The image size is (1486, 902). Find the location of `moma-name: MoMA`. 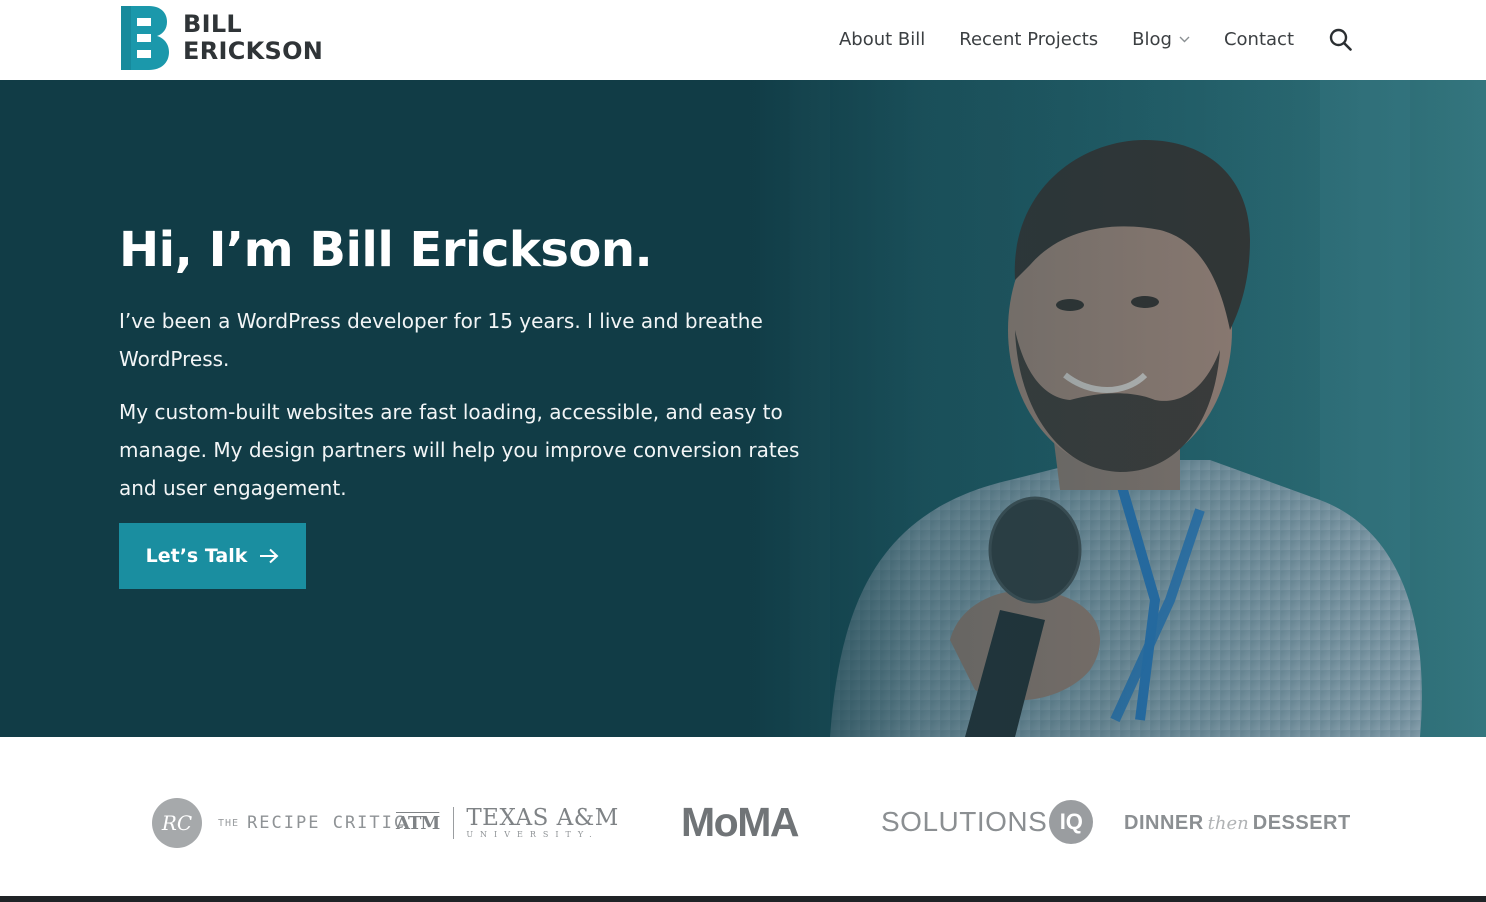

moma-name: MoMA is located at coordinates (740, 821).